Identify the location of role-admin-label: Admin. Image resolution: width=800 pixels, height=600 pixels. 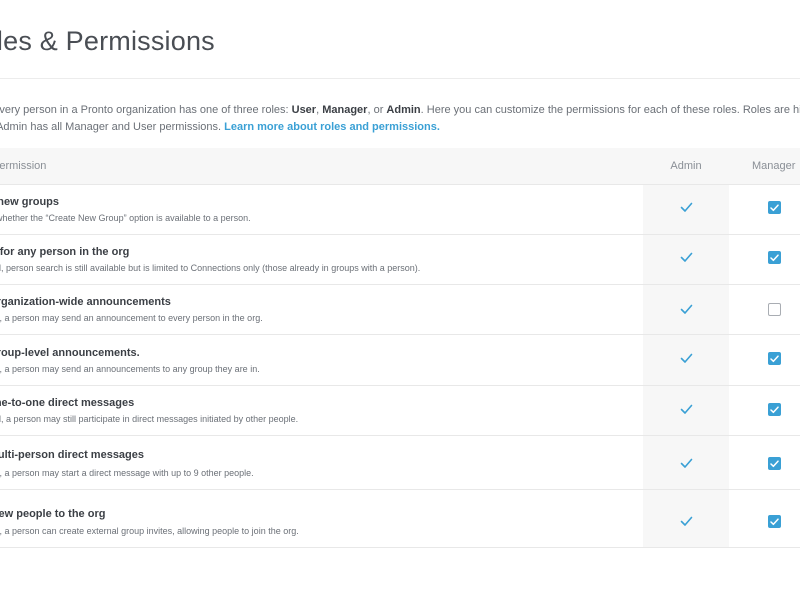
(403, 110).